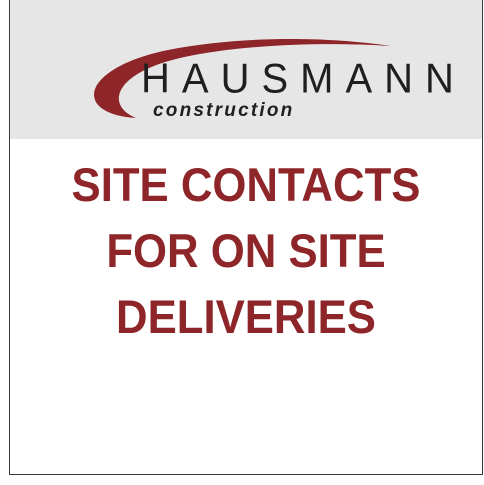  What do you see at coordinates (246, 316) in the screenshot?
I see `headline-line-3: DELIVERIES` at bounding box center [246, 316].